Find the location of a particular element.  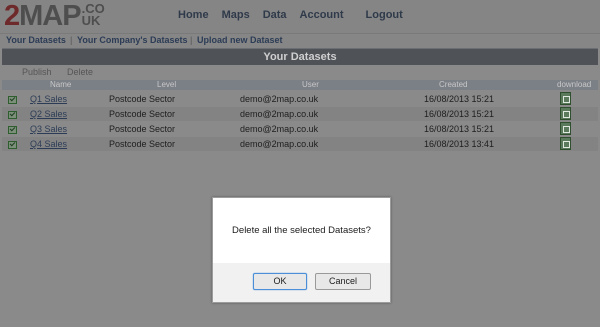

publish-button: Publish is located at coordinates (37, 72).